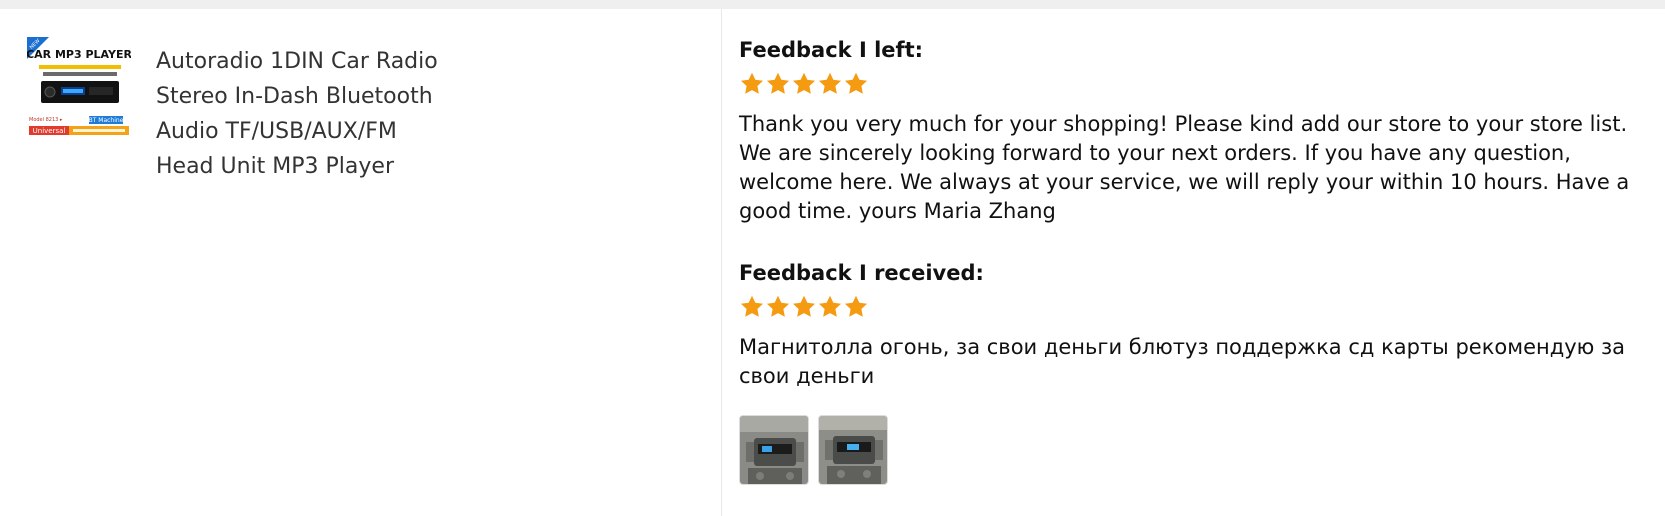 Image resolution: width=1665 pixels, height=516 pixels. What do you see at coordinates (275, 166) in the screenshot?
I see `product-title-line: Head Unit MP3 Player` at bounding box center [275, 166].